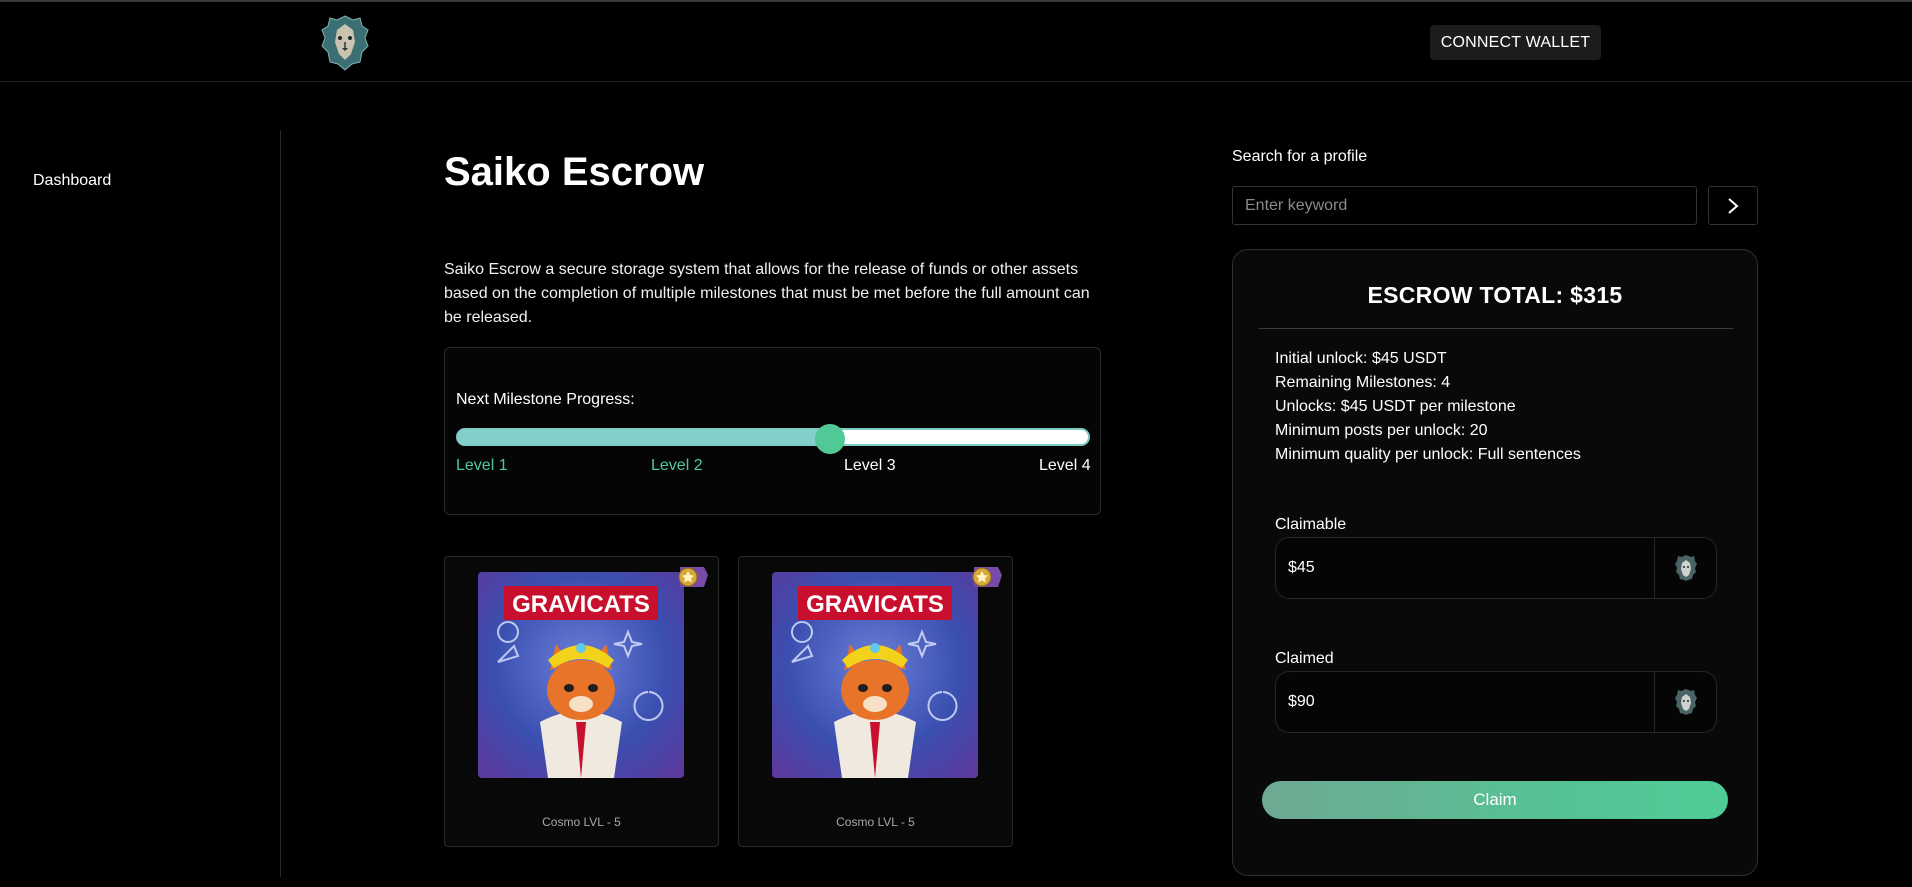 The width and height of the screenshot is (1912, 887). What do you see at coordinates (1304, 658) in the screenshot?
I see `claimed-label: Claimed` at bounding box center [1304, 658].